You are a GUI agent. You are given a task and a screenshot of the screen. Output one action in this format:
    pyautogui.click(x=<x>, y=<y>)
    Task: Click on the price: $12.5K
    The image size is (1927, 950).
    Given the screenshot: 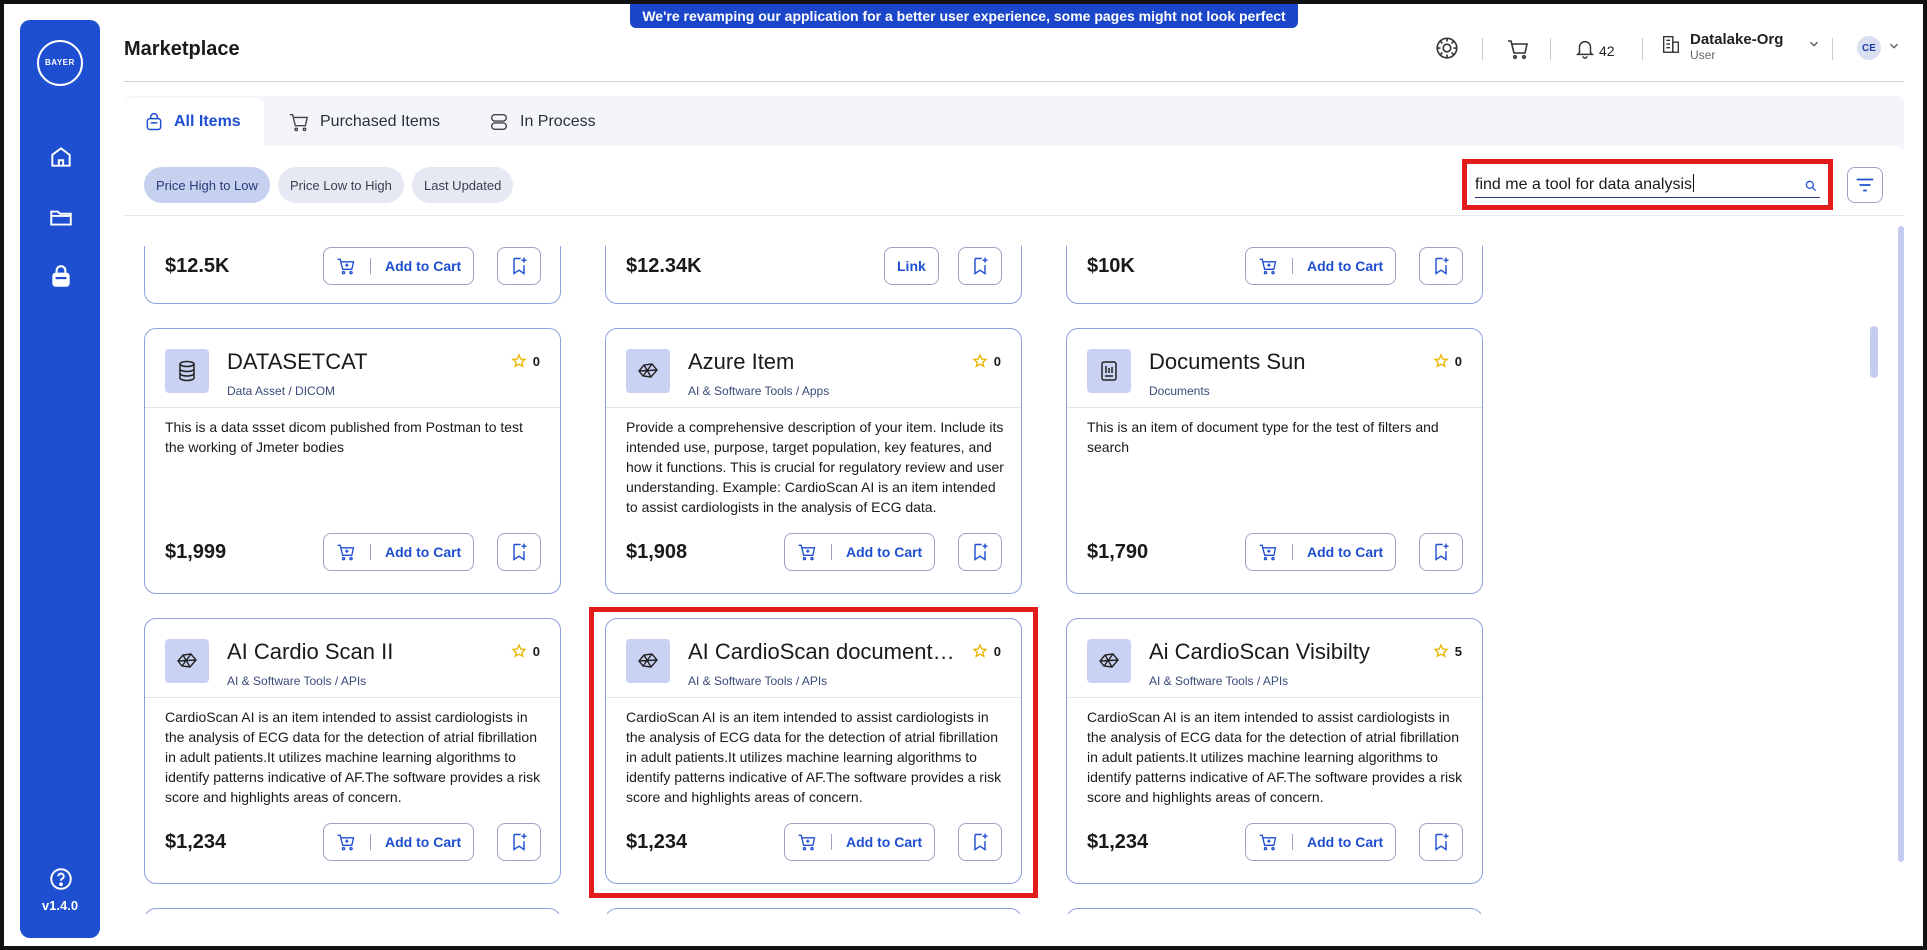 What is the action you would take?
    pyautogui.click(x=197, y=266)
    